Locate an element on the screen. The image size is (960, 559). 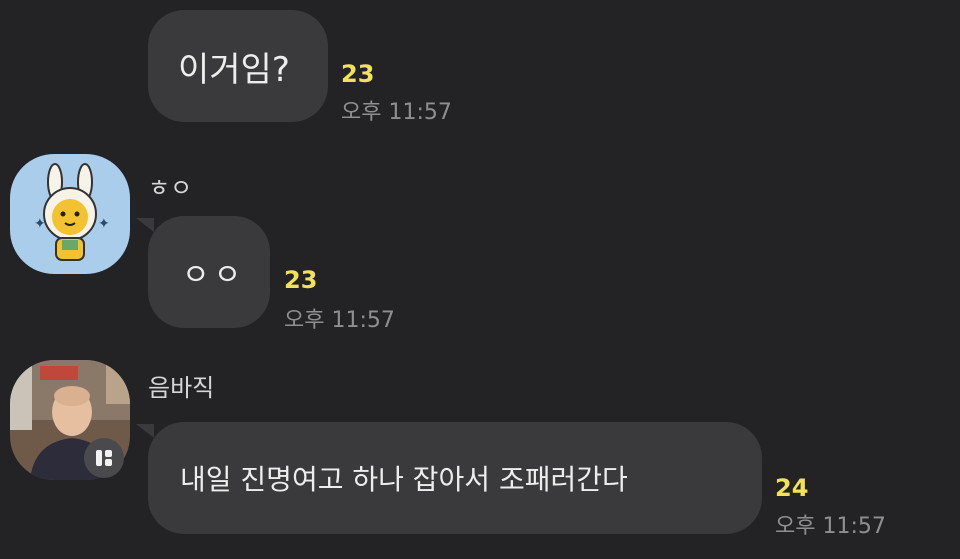
rabbit-character-icon: ✦ ✦ is located at coordinates (72, 212).